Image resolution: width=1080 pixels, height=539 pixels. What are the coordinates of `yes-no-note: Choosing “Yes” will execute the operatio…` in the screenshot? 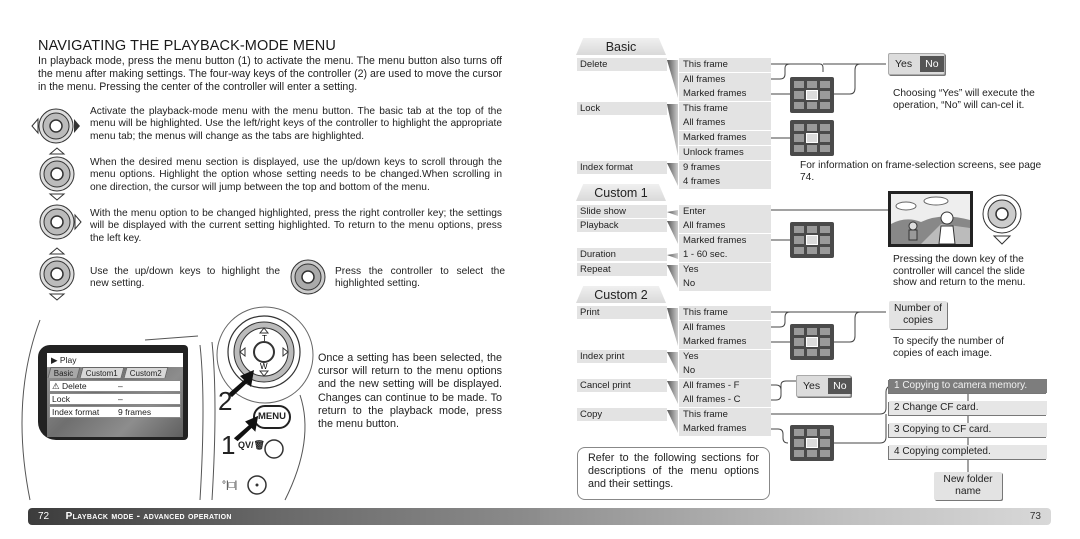 It's located at (964, 99).